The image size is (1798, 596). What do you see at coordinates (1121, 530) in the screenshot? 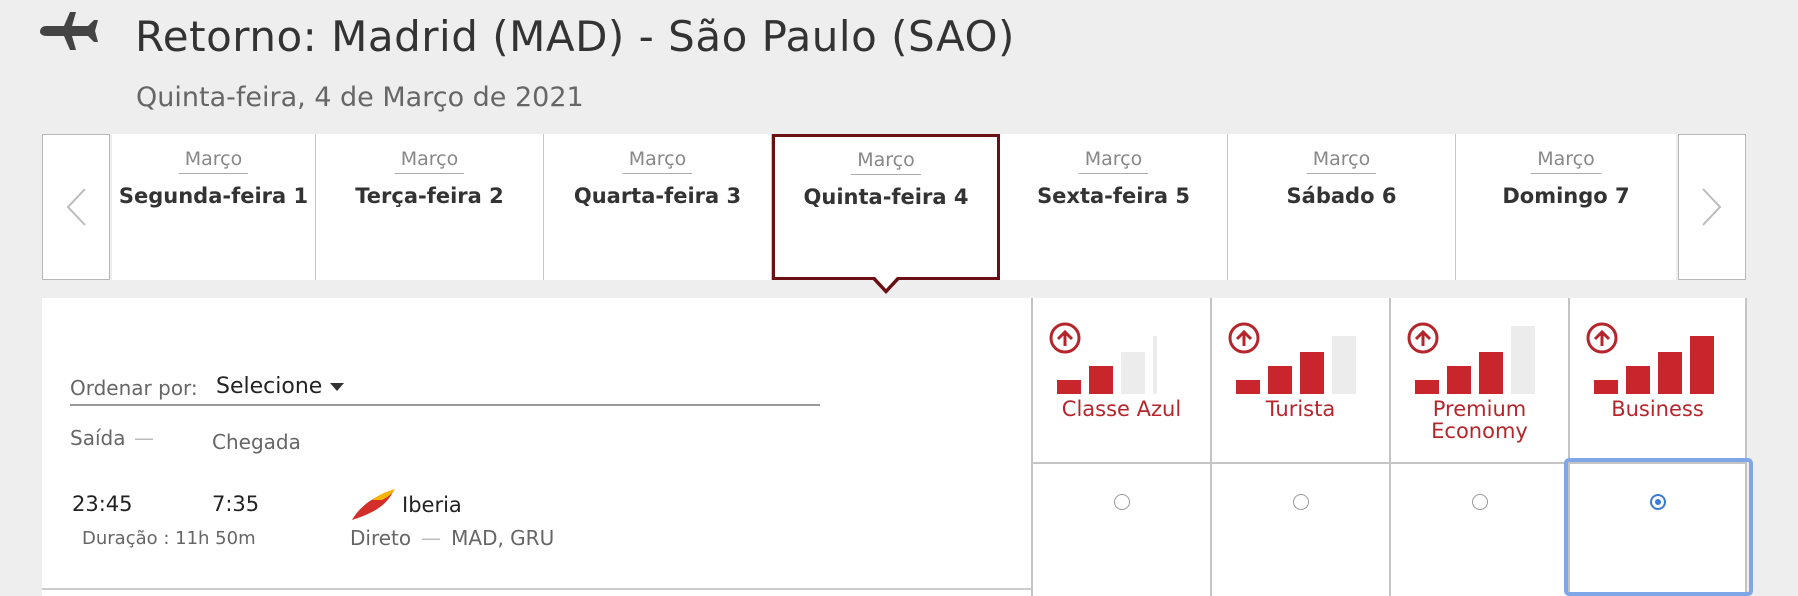
I see `fare-select-classe-azul` at bounding box center [1121, 530].